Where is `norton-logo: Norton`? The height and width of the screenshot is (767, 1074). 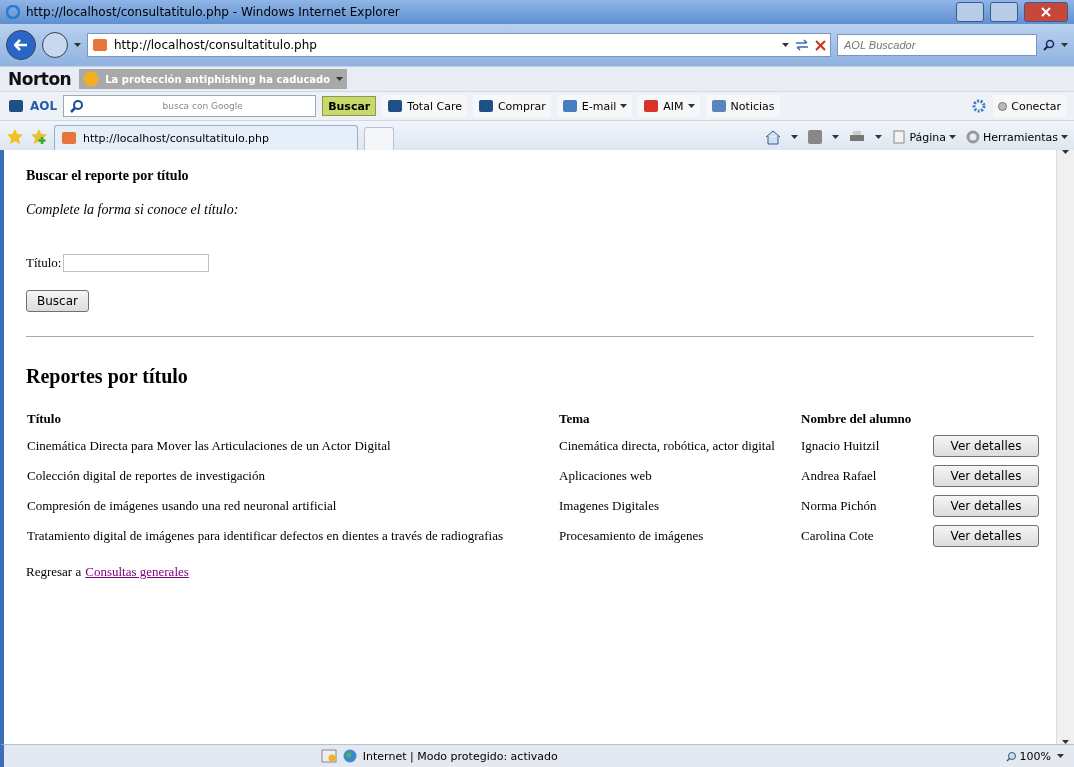 norton-logo: Norton is located at coordinates (40, 79).